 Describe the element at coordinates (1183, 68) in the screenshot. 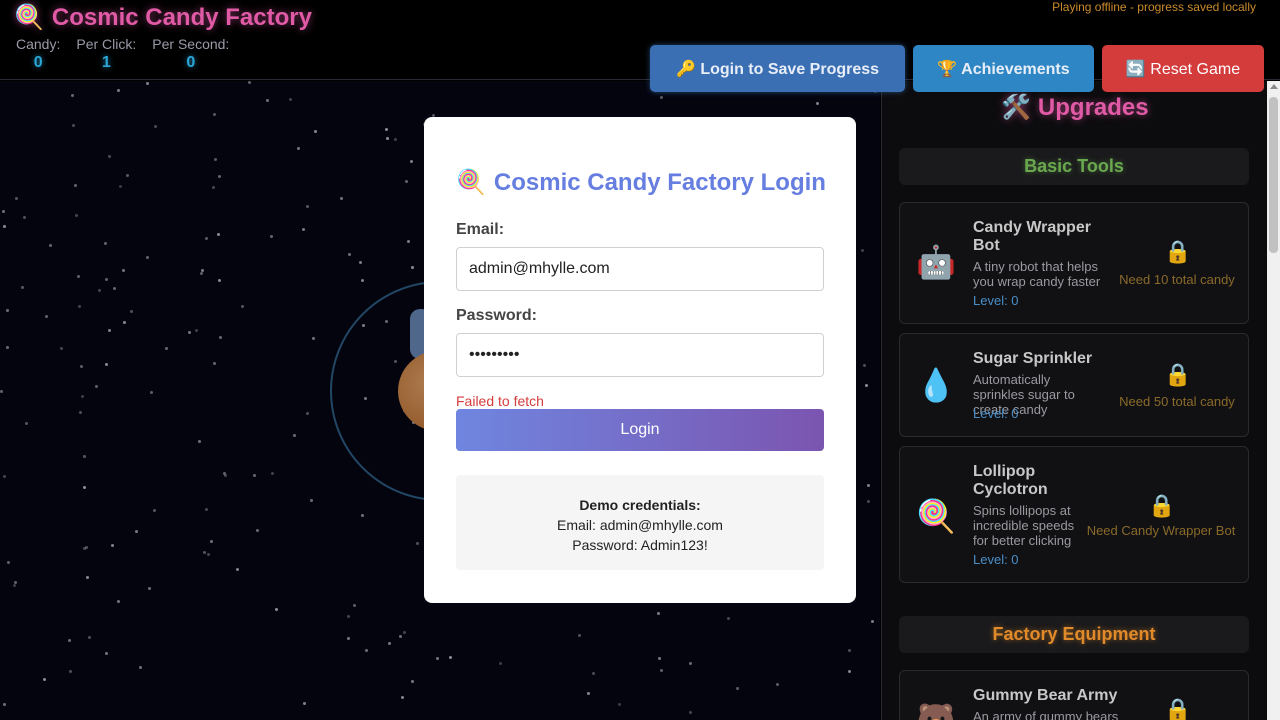

I see `reset-game-button: 🔄 Reset Game` at that location.